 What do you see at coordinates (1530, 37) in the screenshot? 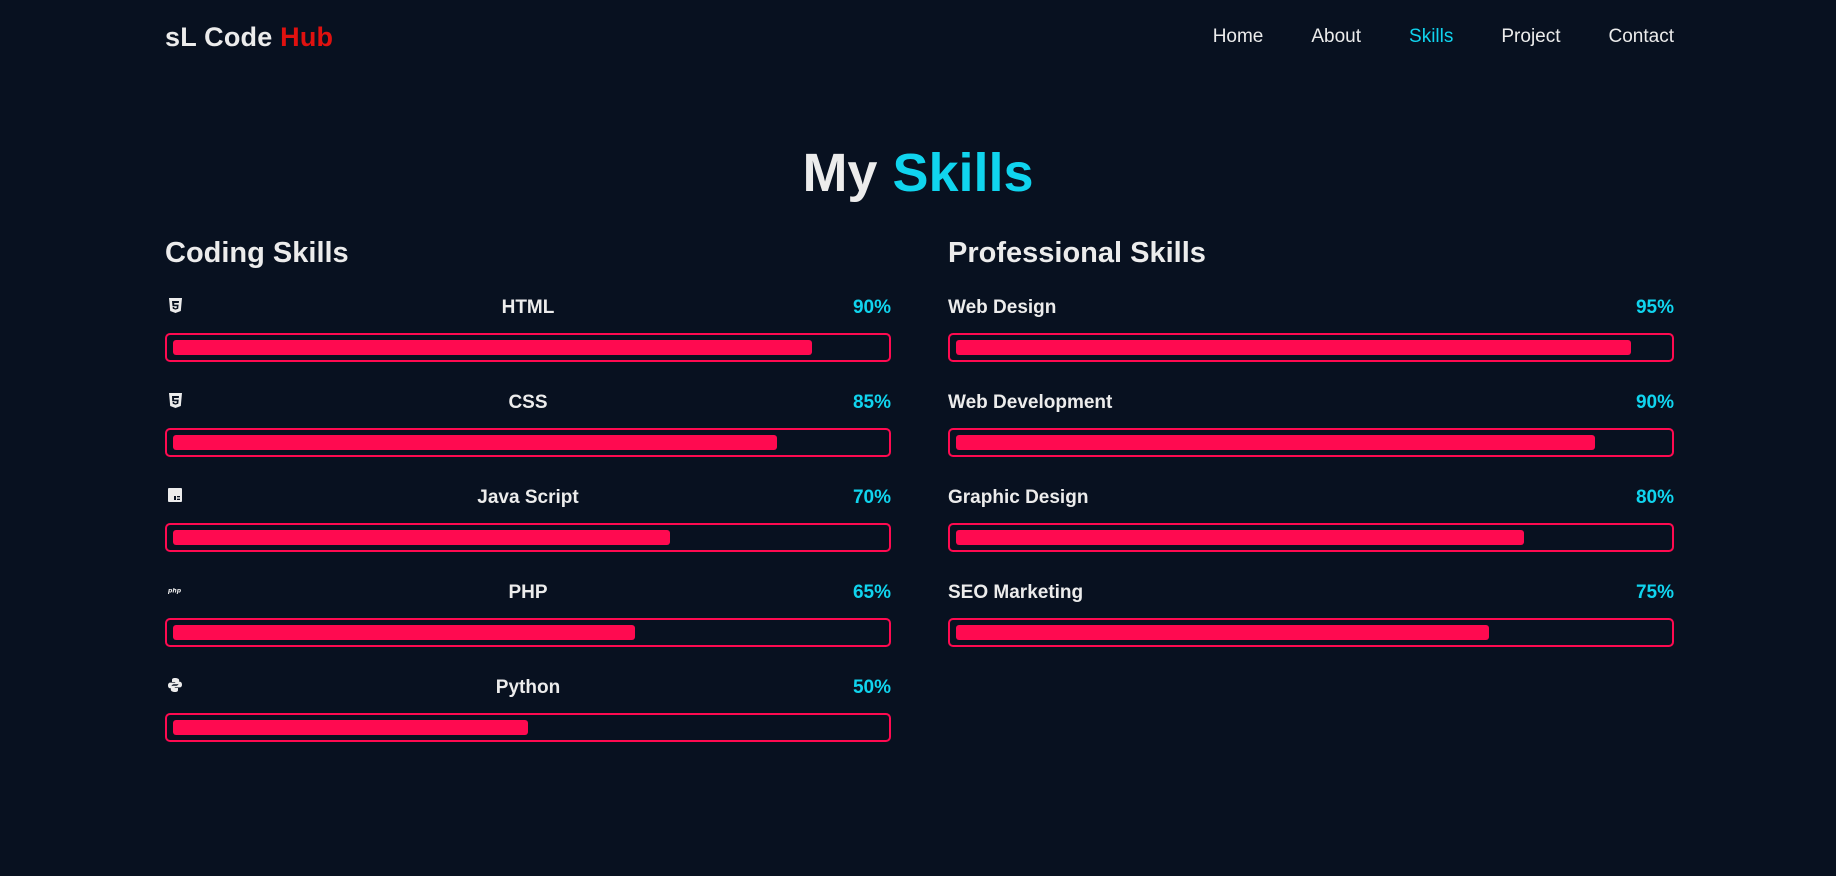
I see `nav-project: Project` at bounding box center [1530, 37].